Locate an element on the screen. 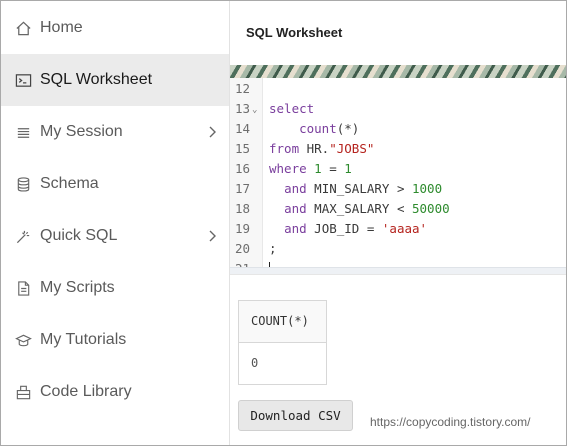 Image resolution: width=567 pixels, height=446 pixels. library-icon is located at coordinates (23, 392).